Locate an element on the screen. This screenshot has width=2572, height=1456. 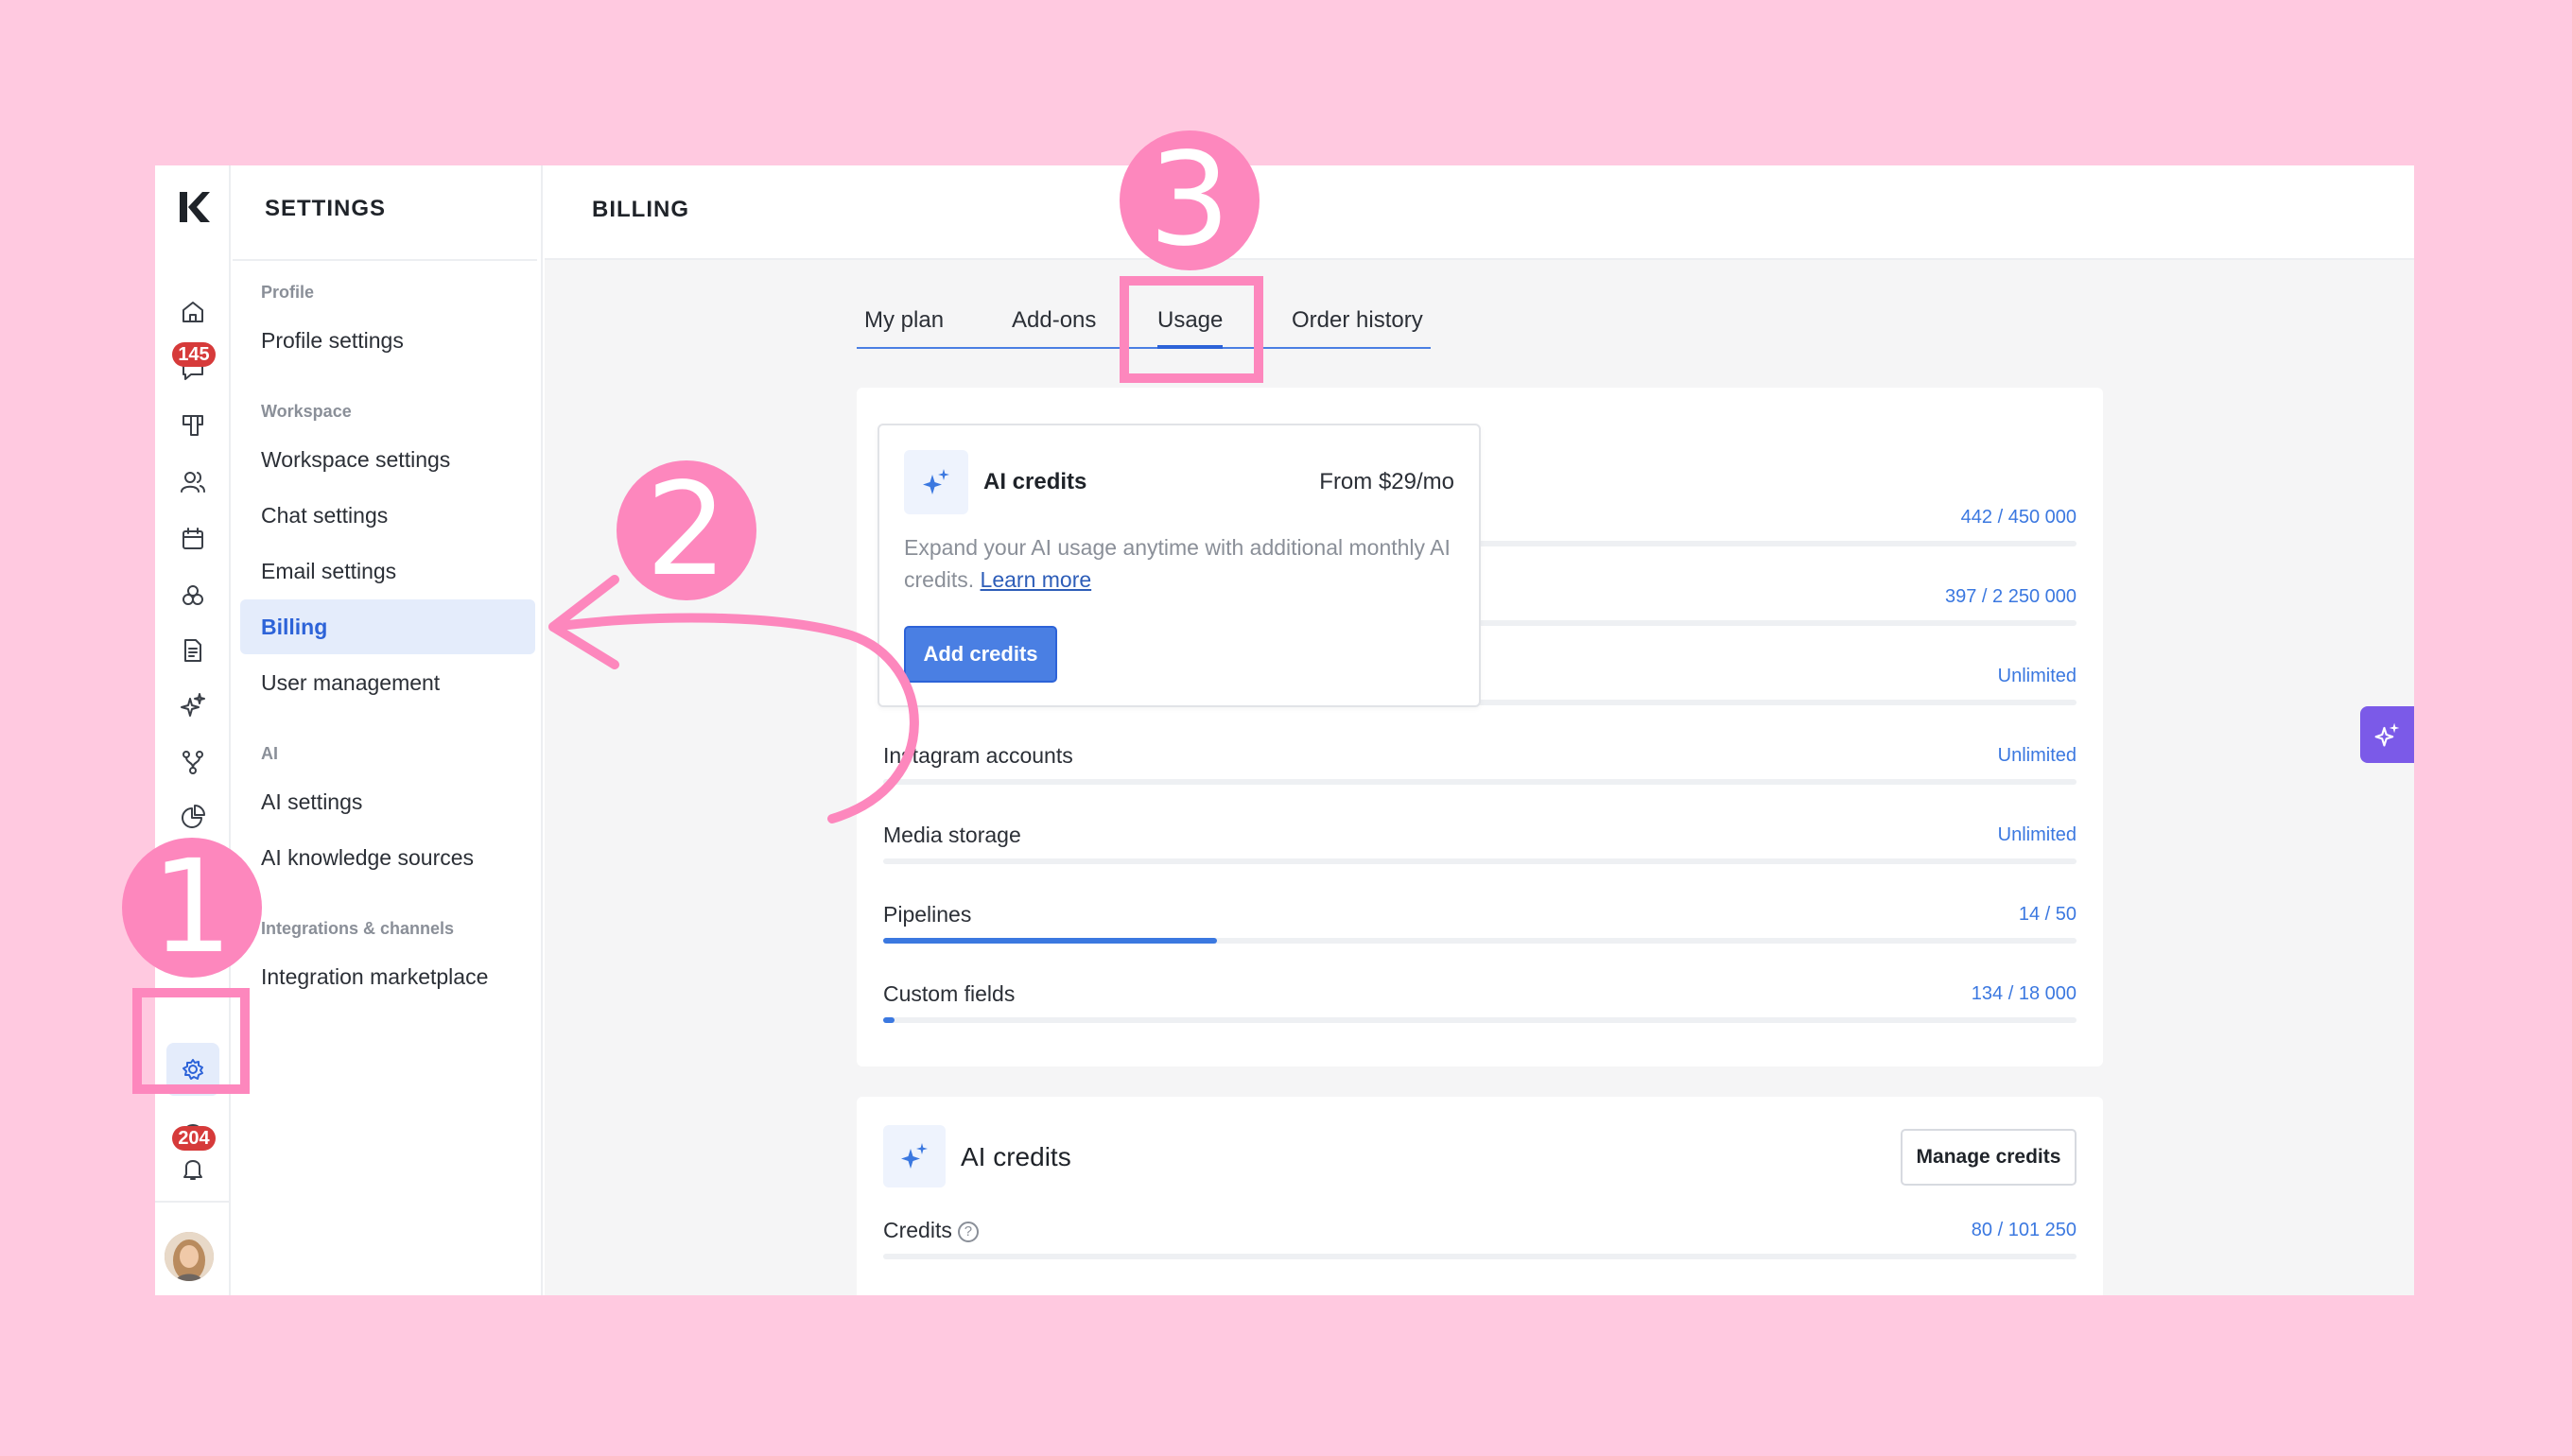
step-3-circle: 3 is located at coordinates (1190, 200).